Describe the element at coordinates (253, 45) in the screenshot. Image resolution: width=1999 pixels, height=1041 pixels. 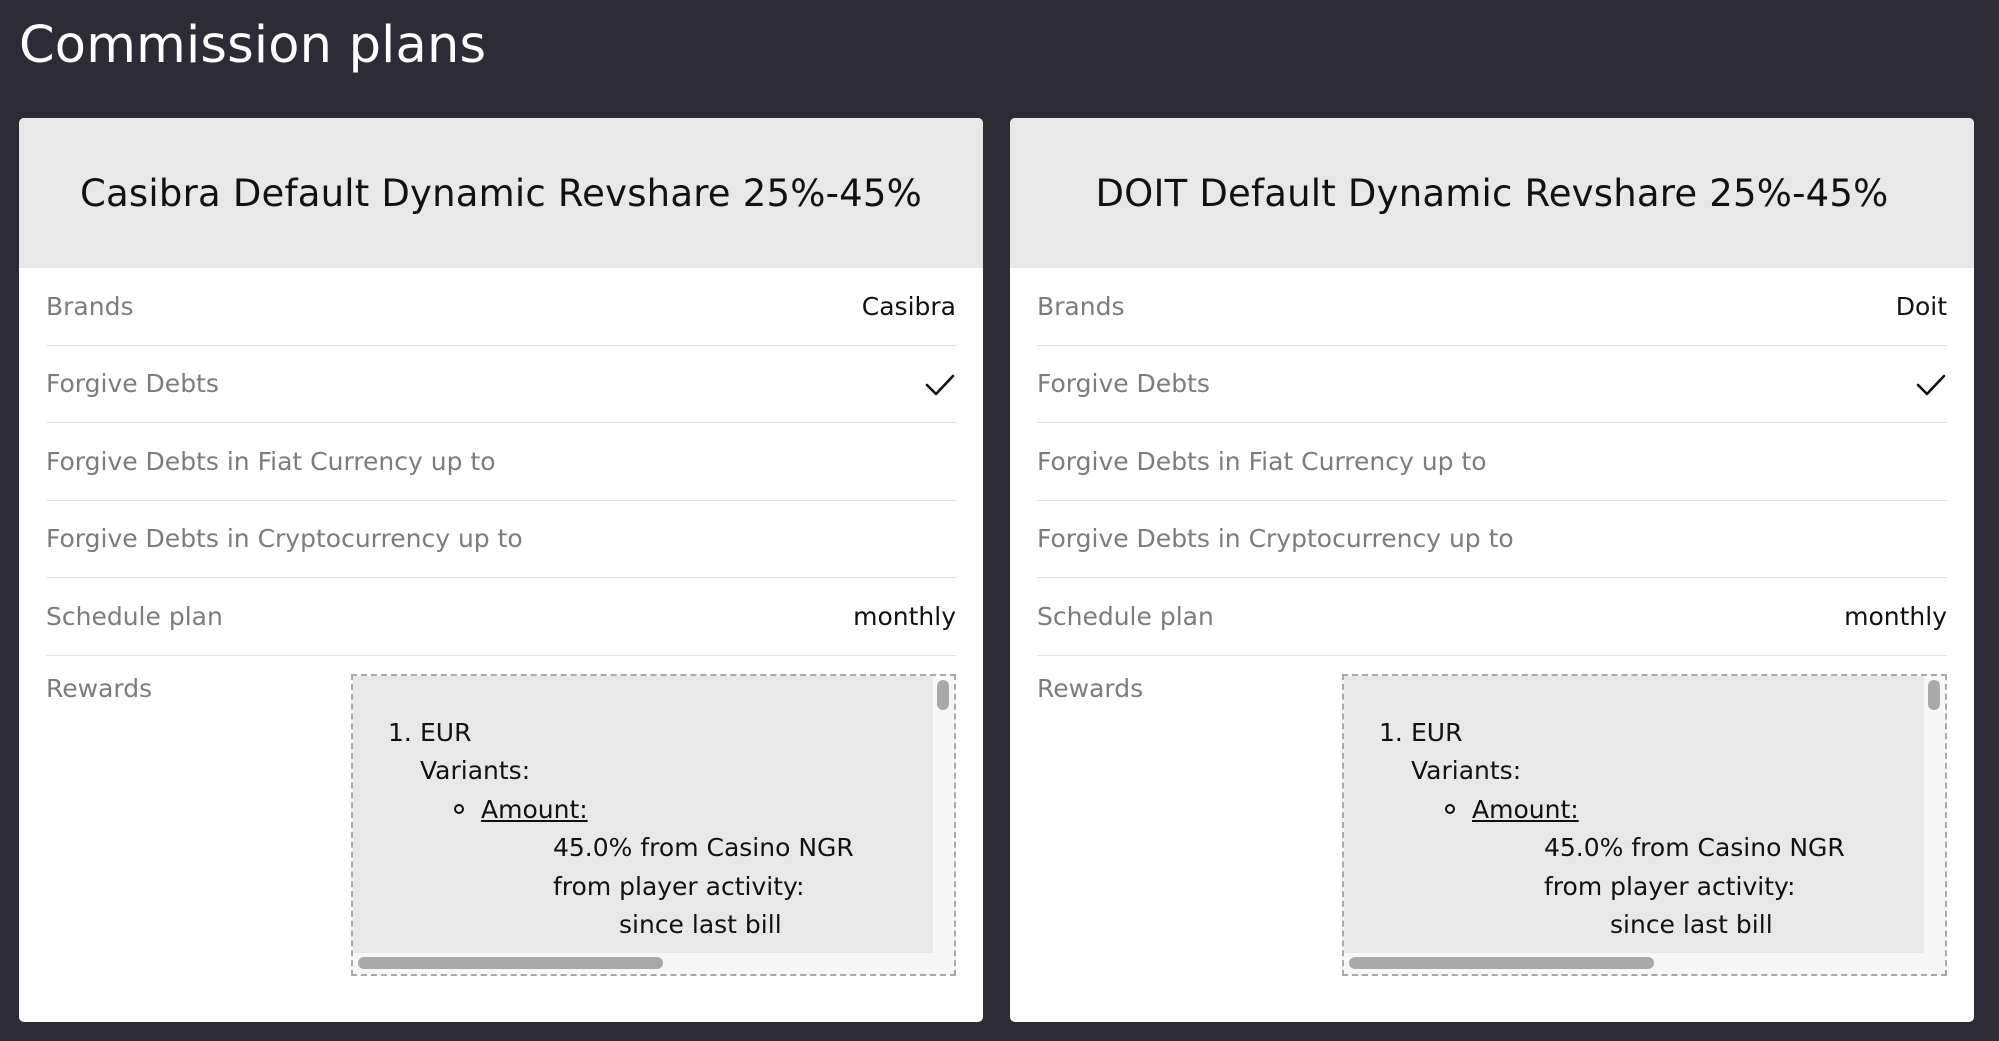
I see `page-title: Commission plans` at that location.